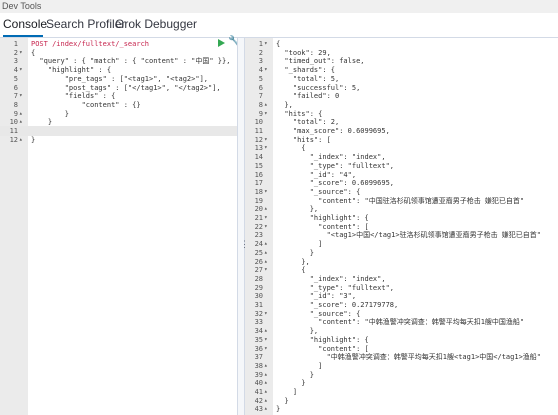 This screenshot has width=558, height=415. Describe the element at coordinates (118, 140) in the screenshot. I see `request-line: 12 ▴}` at that location.